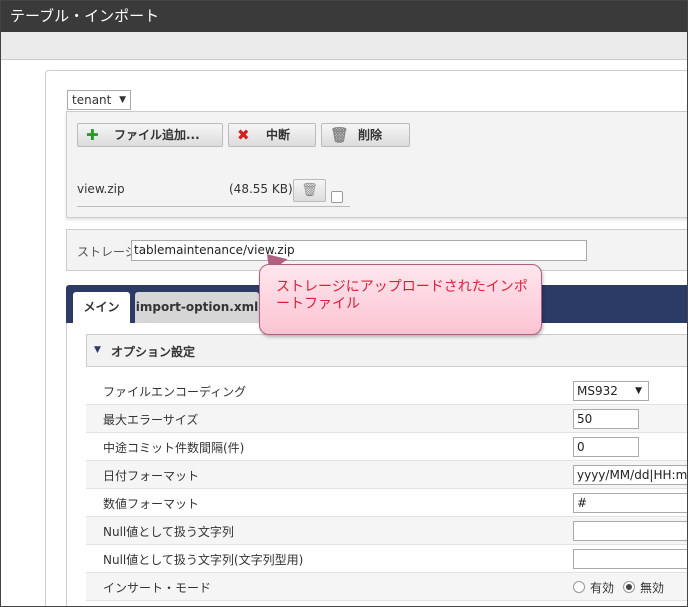 The height and width of the screenshot is (607, 688). I want to click on null-string-input, so click(630, 531).